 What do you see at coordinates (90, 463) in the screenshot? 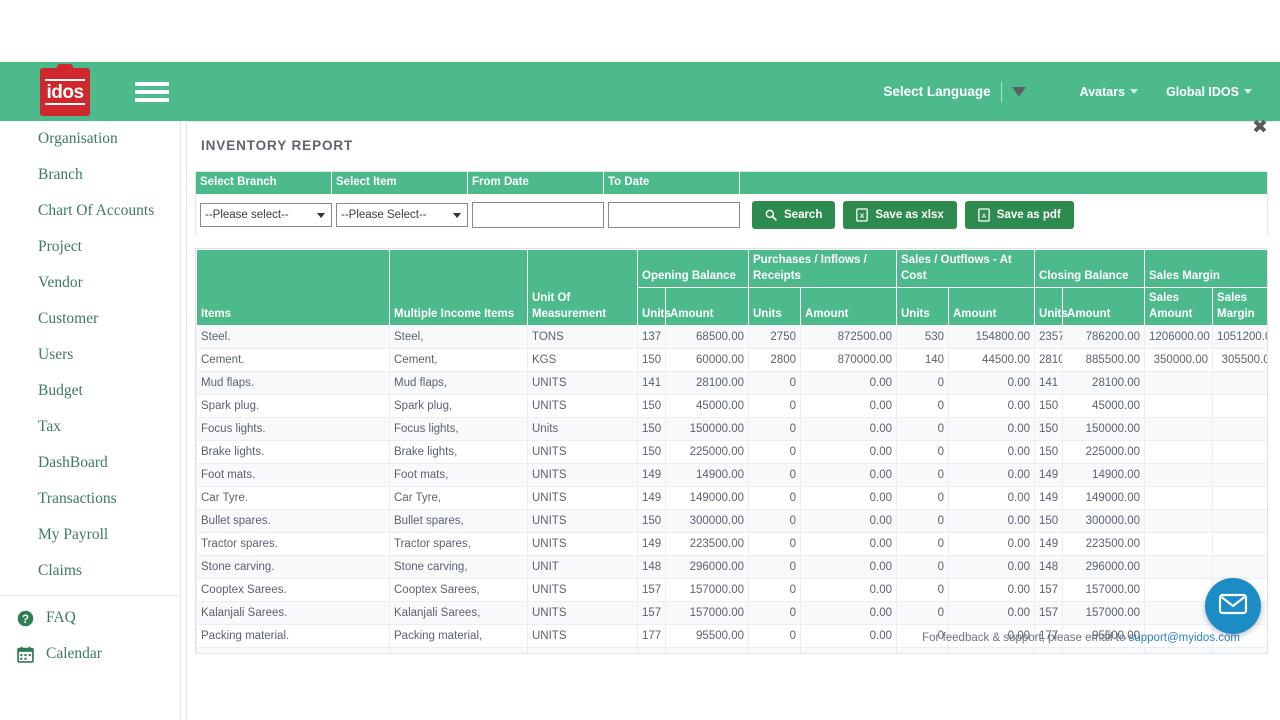
I see `sidebar-item-dashboard: DashBoard` at bounding box center [90, 463].